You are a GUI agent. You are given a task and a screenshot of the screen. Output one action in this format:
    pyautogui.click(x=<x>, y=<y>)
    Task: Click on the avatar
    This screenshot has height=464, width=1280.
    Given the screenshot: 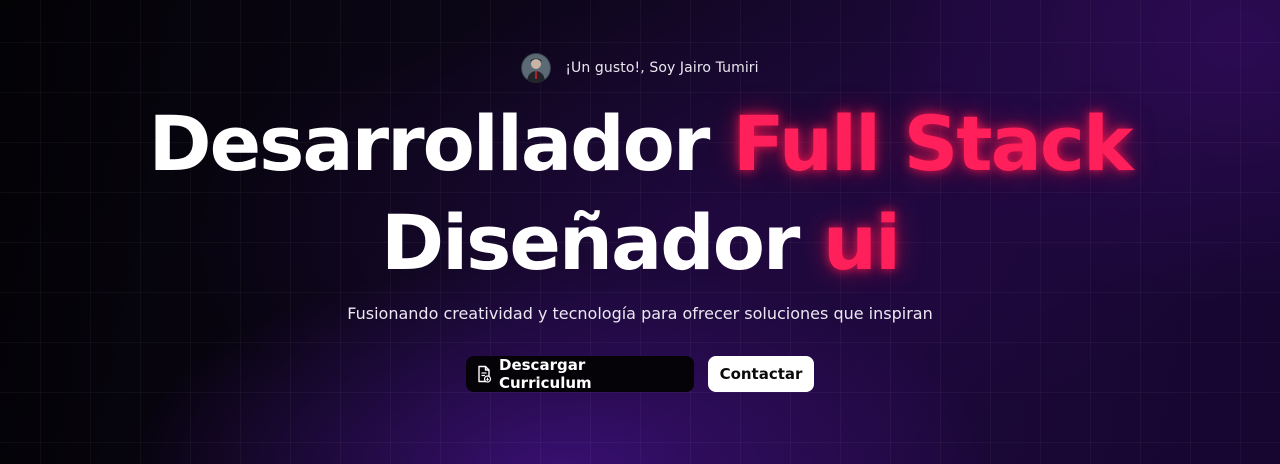 What is the action you would take?
    pyautogui.click(x=536, y=68)
    